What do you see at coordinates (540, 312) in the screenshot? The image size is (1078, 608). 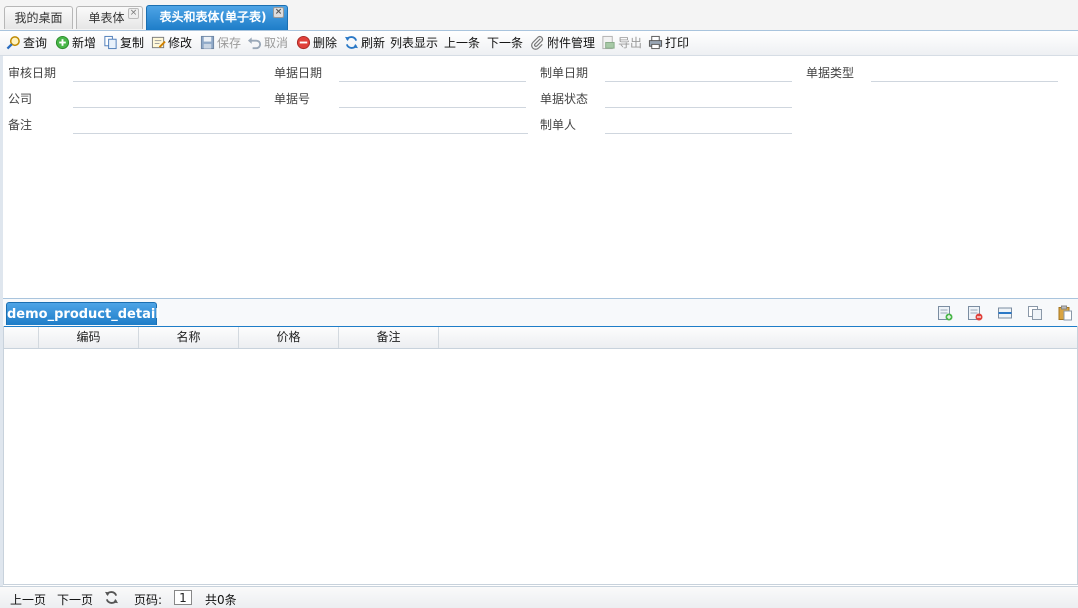 I see `detail-tab-strip` at bounding box center [540, 312].